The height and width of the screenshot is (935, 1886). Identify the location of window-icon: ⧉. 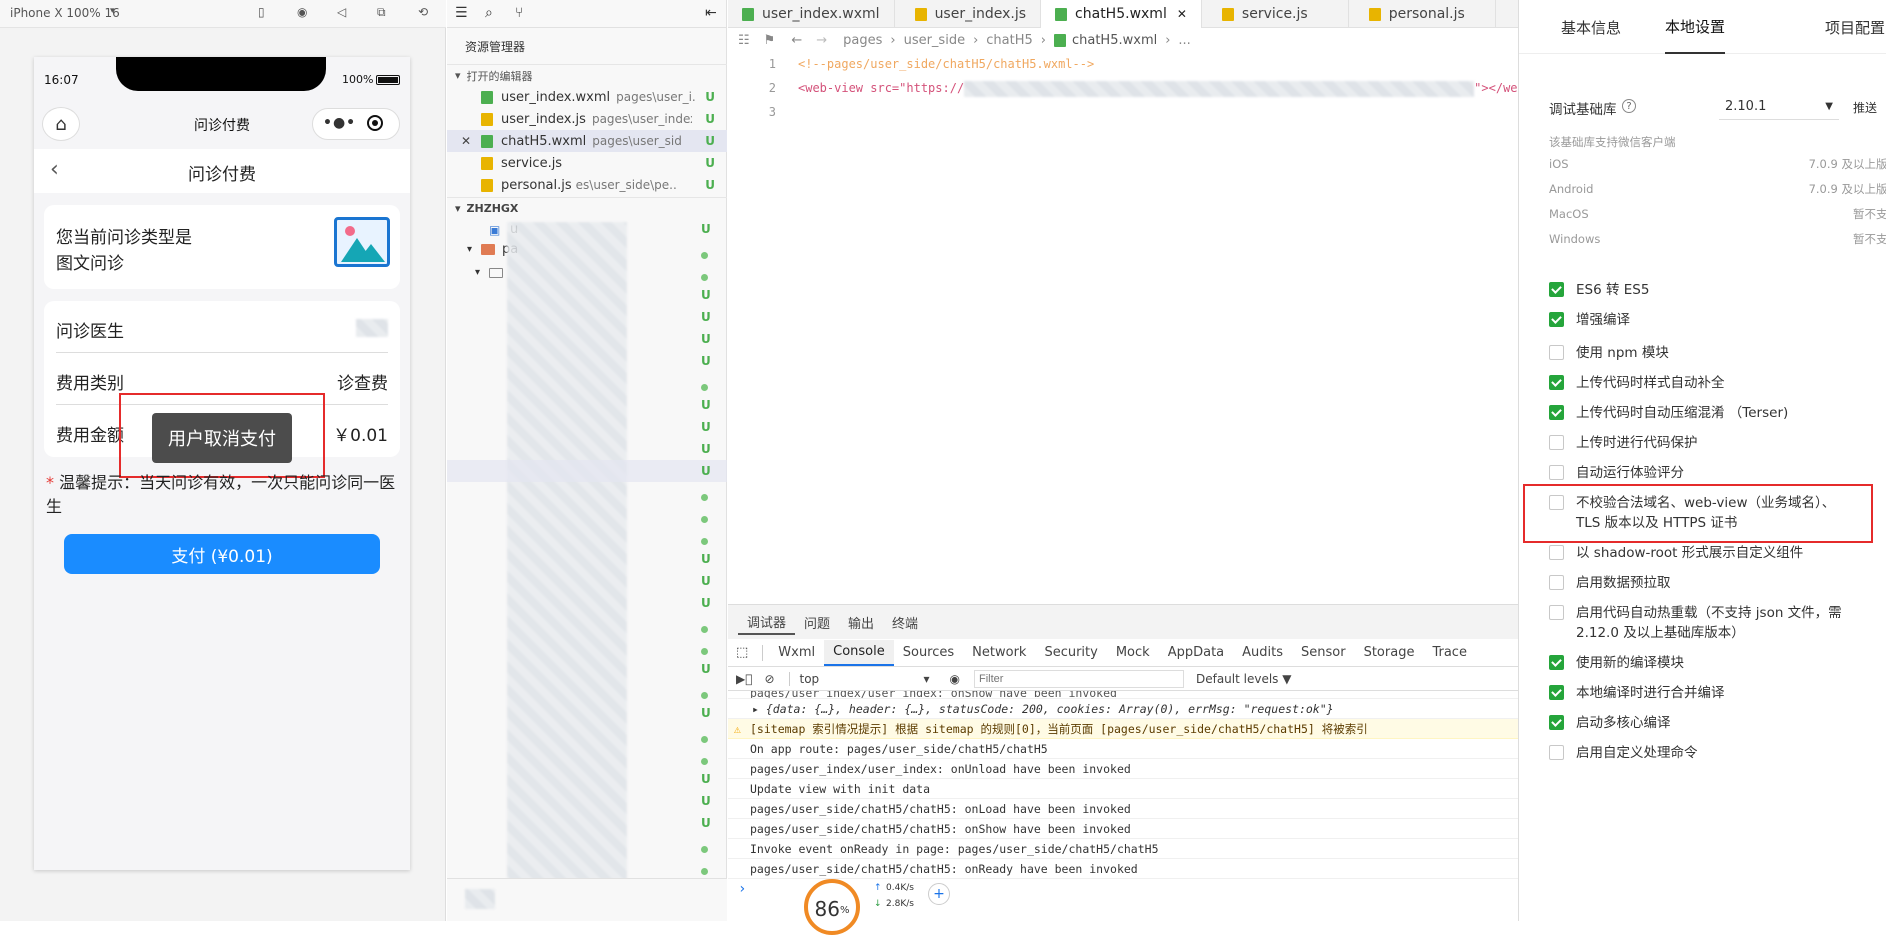
(381, 12).